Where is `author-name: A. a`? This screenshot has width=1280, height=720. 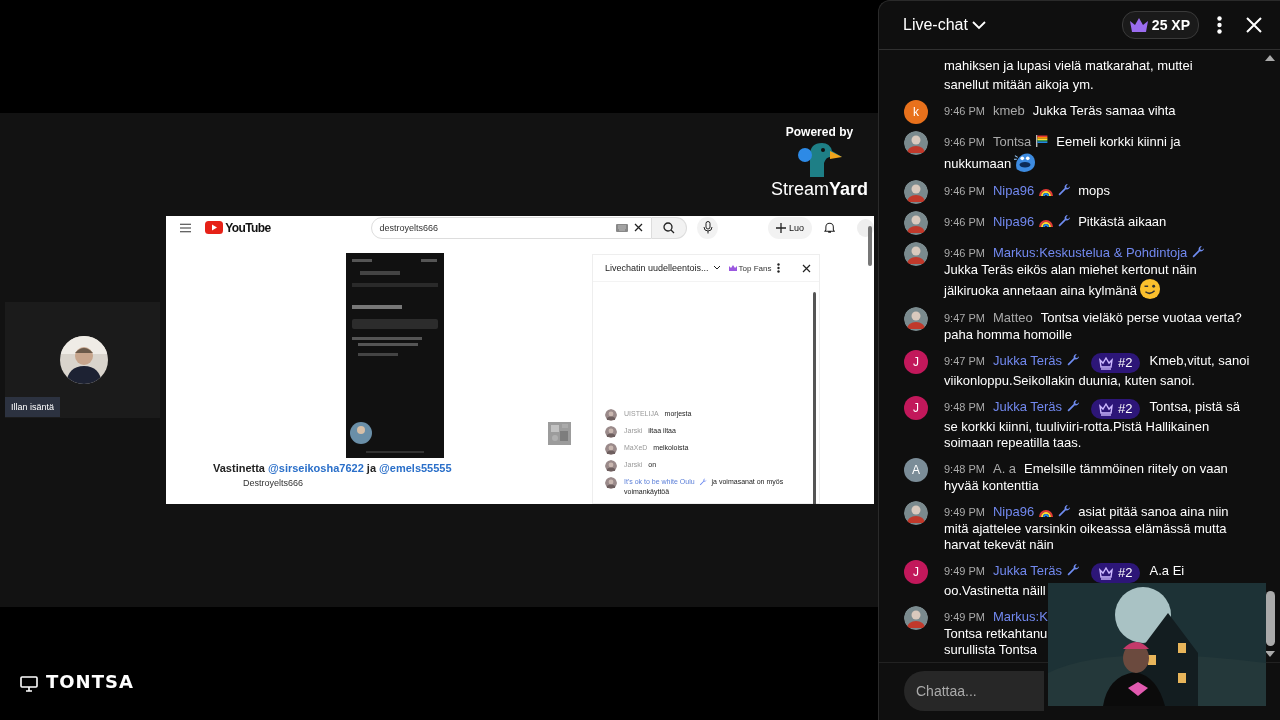 author-name: A. a is located at coordinates (1004, 468).